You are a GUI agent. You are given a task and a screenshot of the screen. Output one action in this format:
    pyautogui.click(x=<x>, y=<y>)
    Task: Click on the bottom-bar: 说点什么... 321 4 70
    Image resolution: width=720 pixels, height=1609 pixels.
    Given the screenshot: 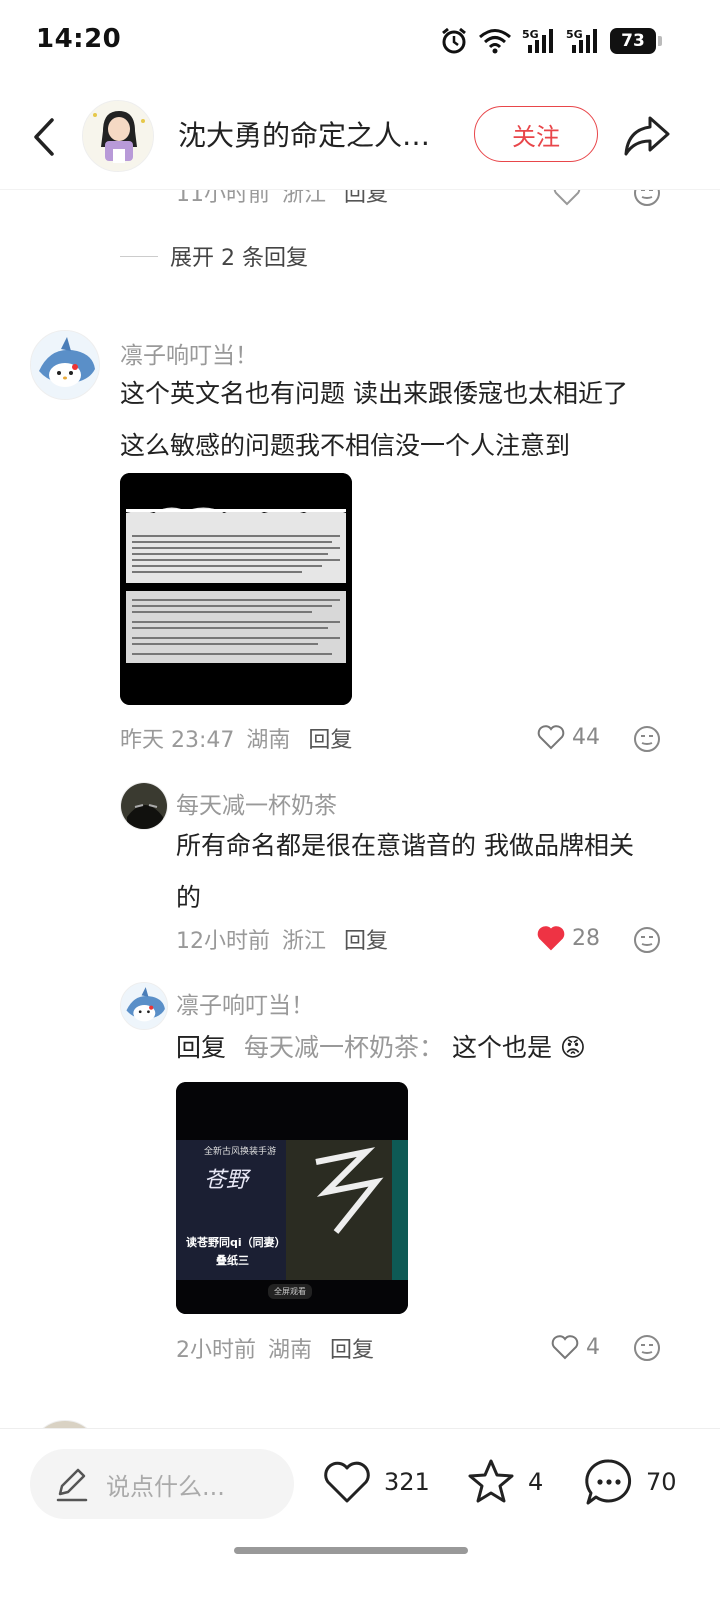 What is the action you would take?
    pyautogui.click(x=360, y=1518)
    